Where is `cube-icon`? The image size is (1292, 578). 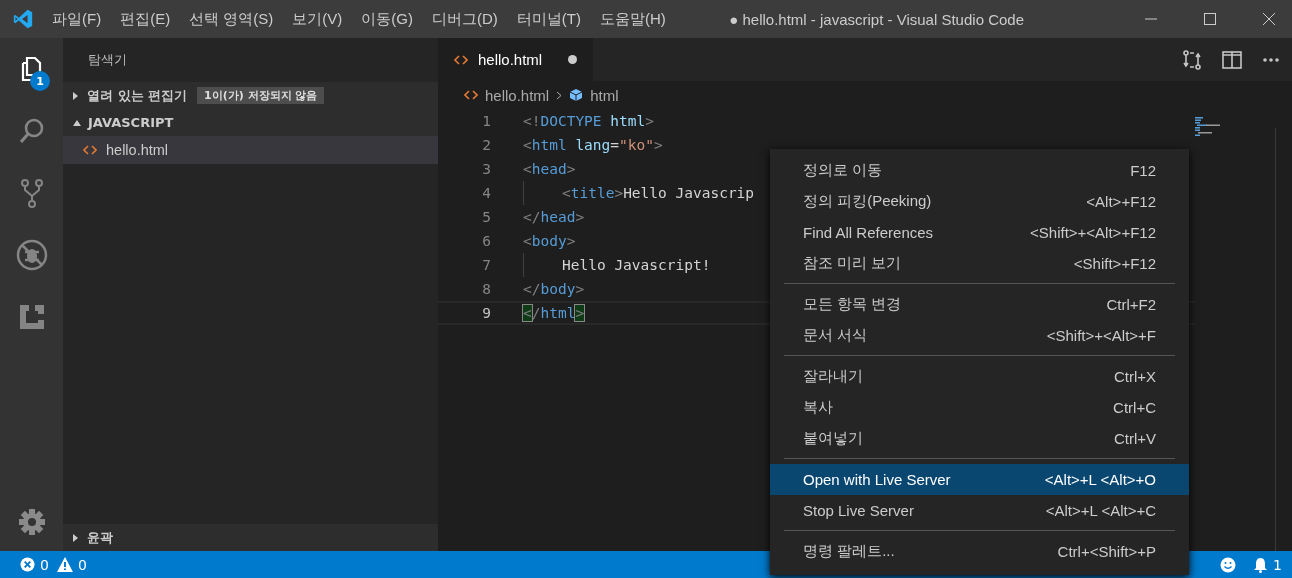
cube-icon is located at coordinates (576, 95).